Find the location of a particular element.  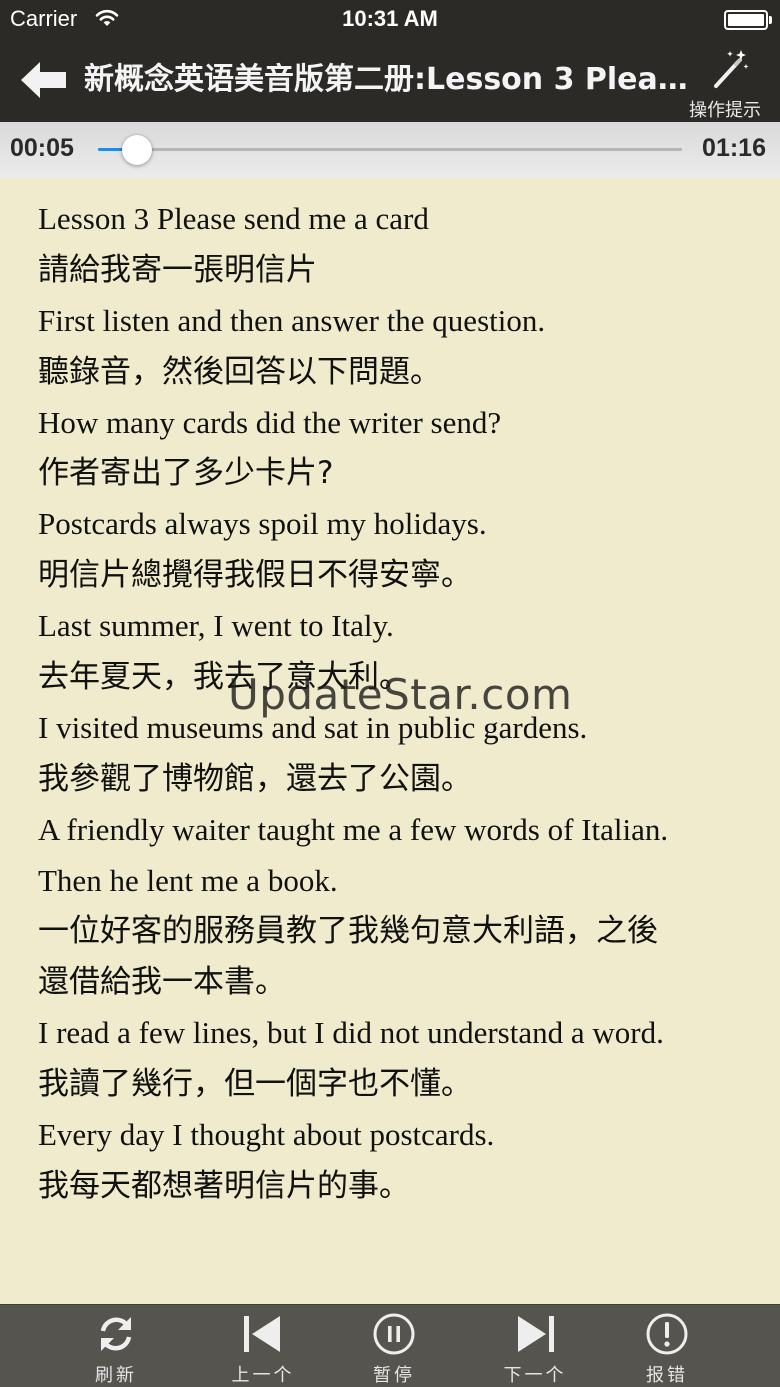

english-line: Lesson 3 Please send me a card is located at coordinates (233, 218).